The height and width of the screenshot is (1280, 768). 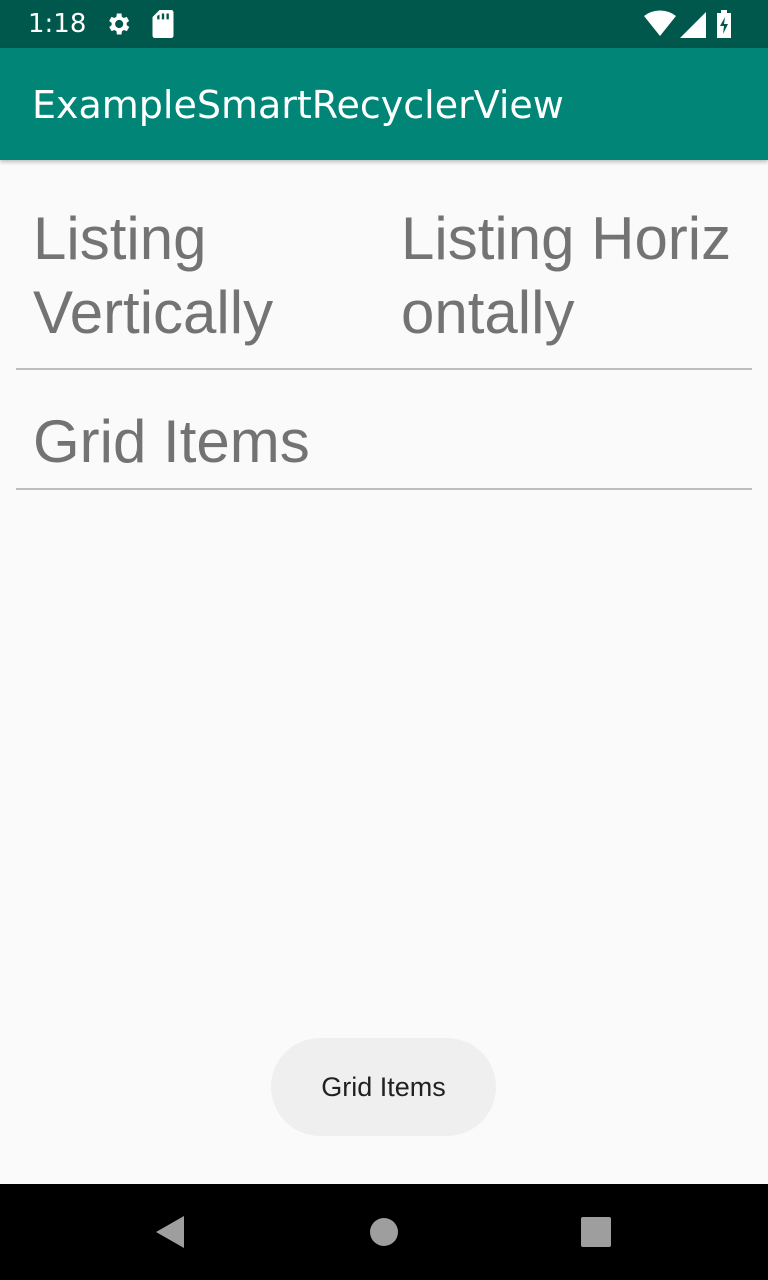 I want to click on grid-item-listing-horizontally: Listing Horizontally, so click(x=576, y=276).